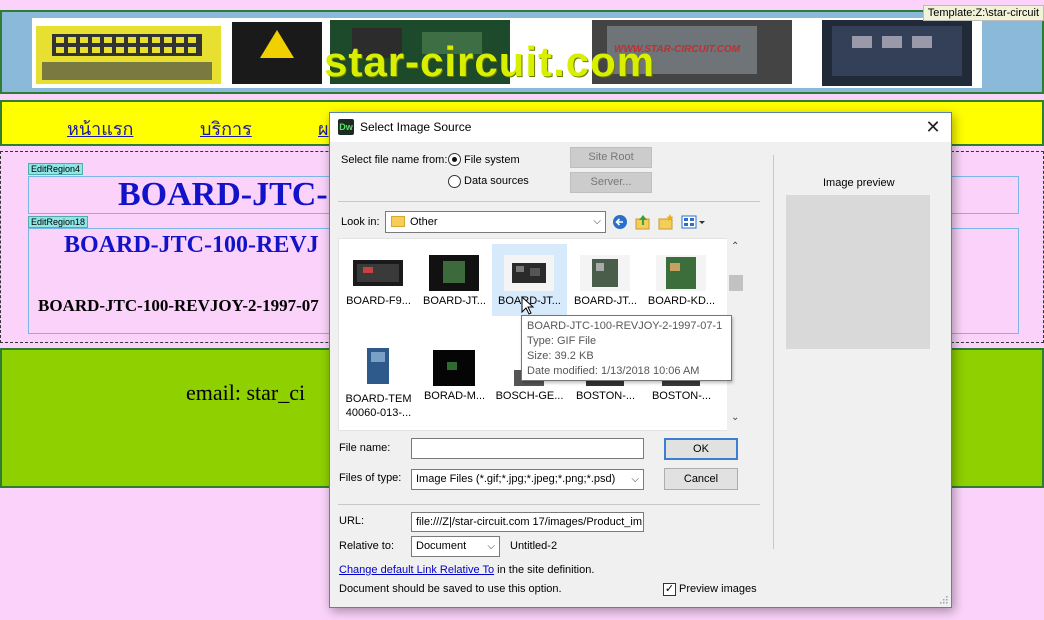 The image size is (1044, 620). Describe the element at coordinates (943, 599) in the screenshot. I see `resize-grip-icon` at that location.